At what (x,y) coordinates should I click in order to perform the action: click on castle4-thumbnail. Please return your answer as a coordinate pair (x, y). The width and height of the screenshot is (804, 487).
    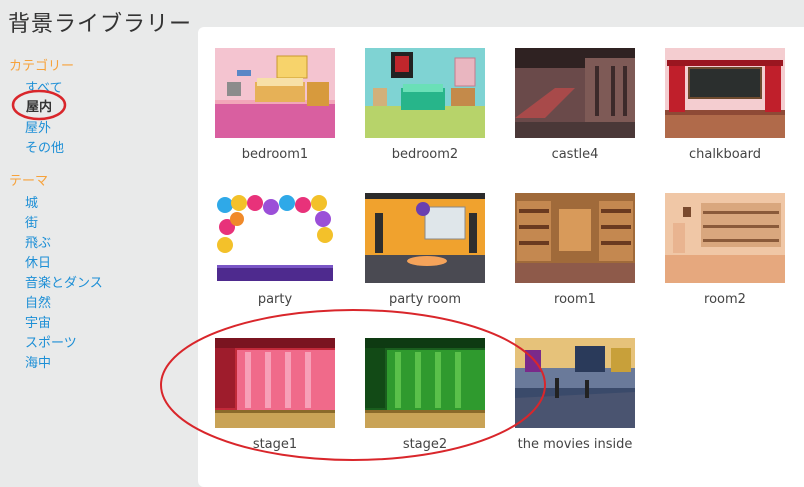
    Looking at the image, I should click on (575, 93).